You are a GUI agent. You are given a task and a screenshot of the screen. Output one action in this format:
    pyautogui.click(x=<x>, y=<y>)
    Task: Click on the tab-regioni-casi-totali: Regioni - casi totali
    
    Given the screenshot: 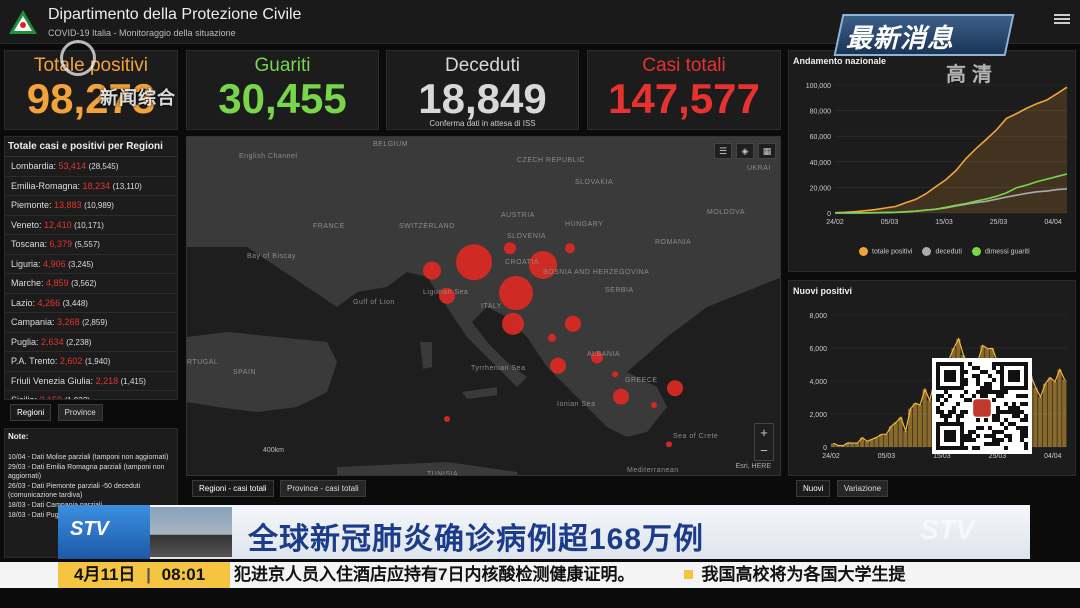 What is the action you would take?
    pyautogui.click(x=233, y=488)
    